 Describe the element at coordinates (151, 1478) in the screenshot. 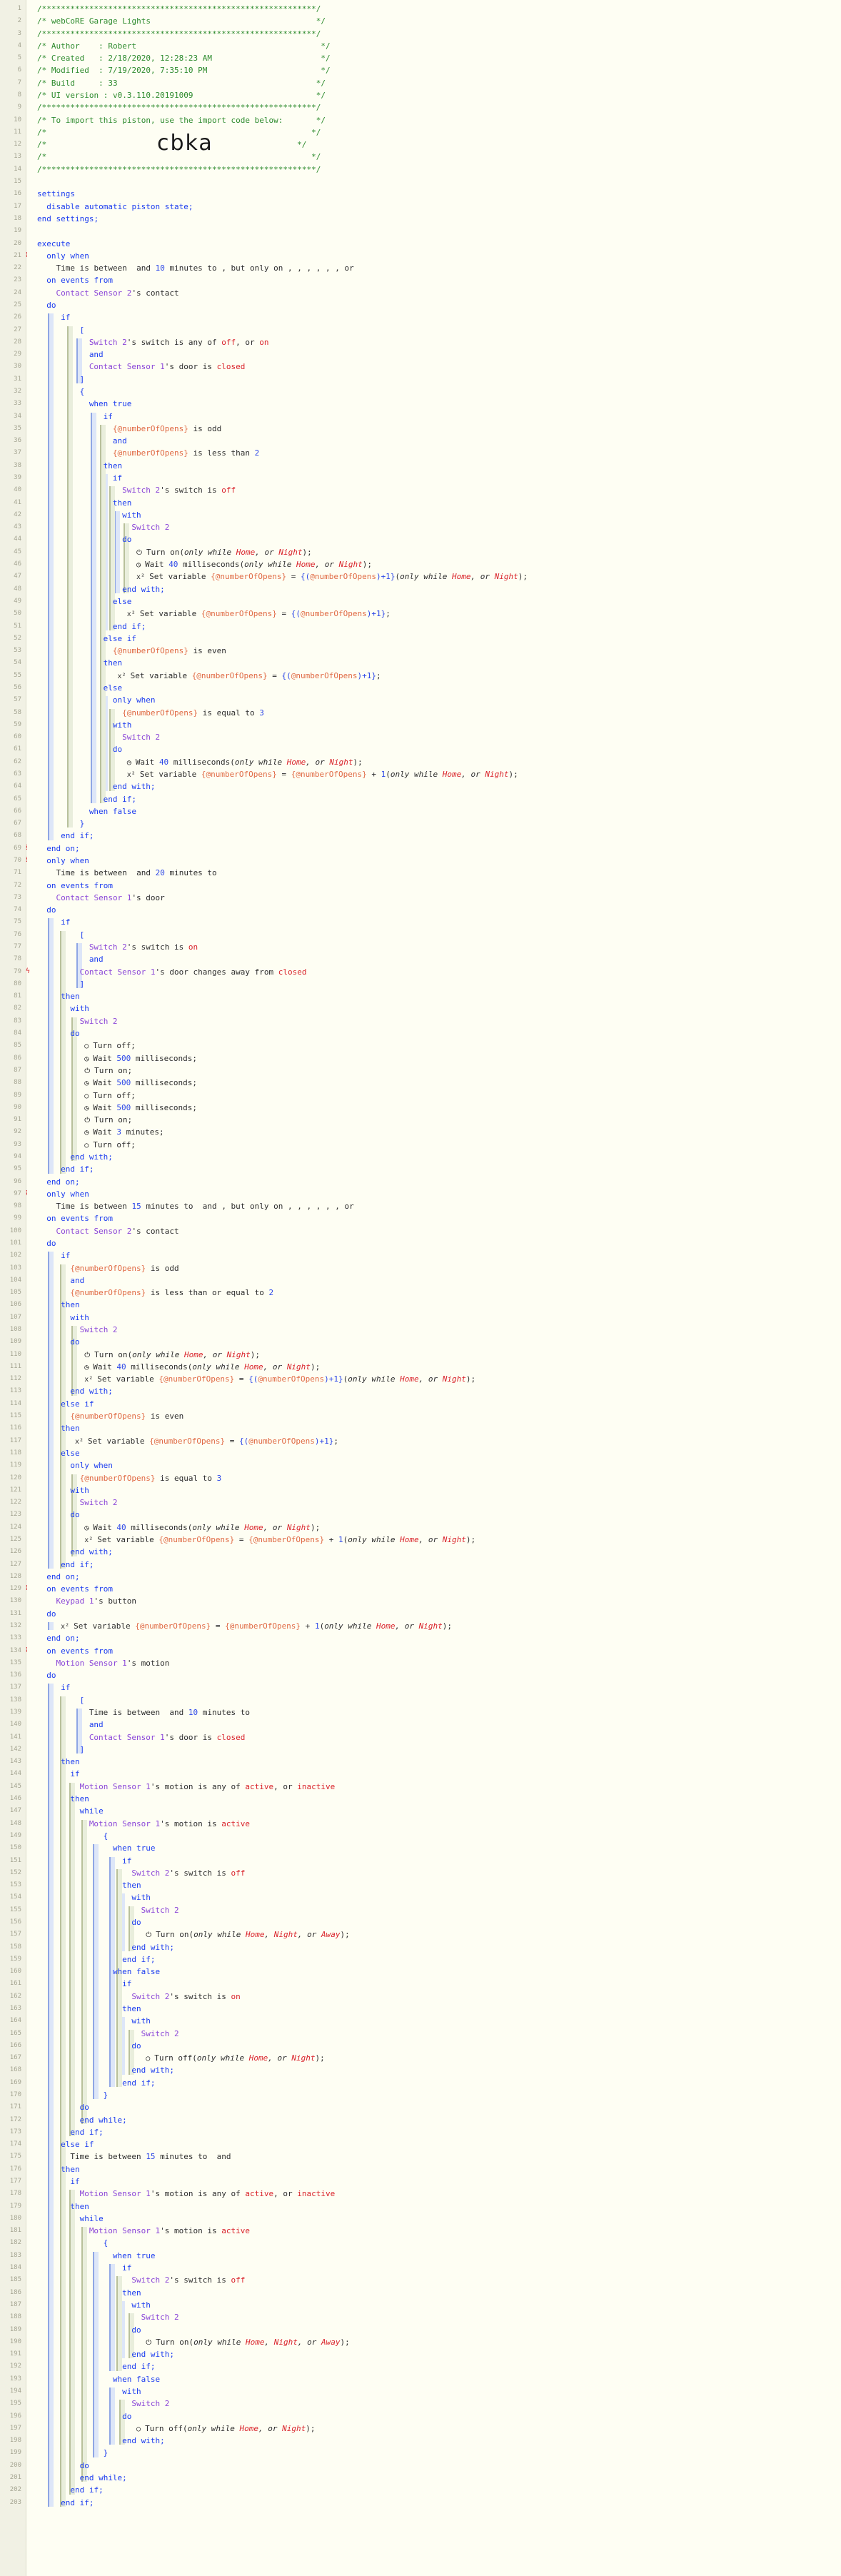

I see `code-line: {@numberOfOpens} is equal to 3` at that location.